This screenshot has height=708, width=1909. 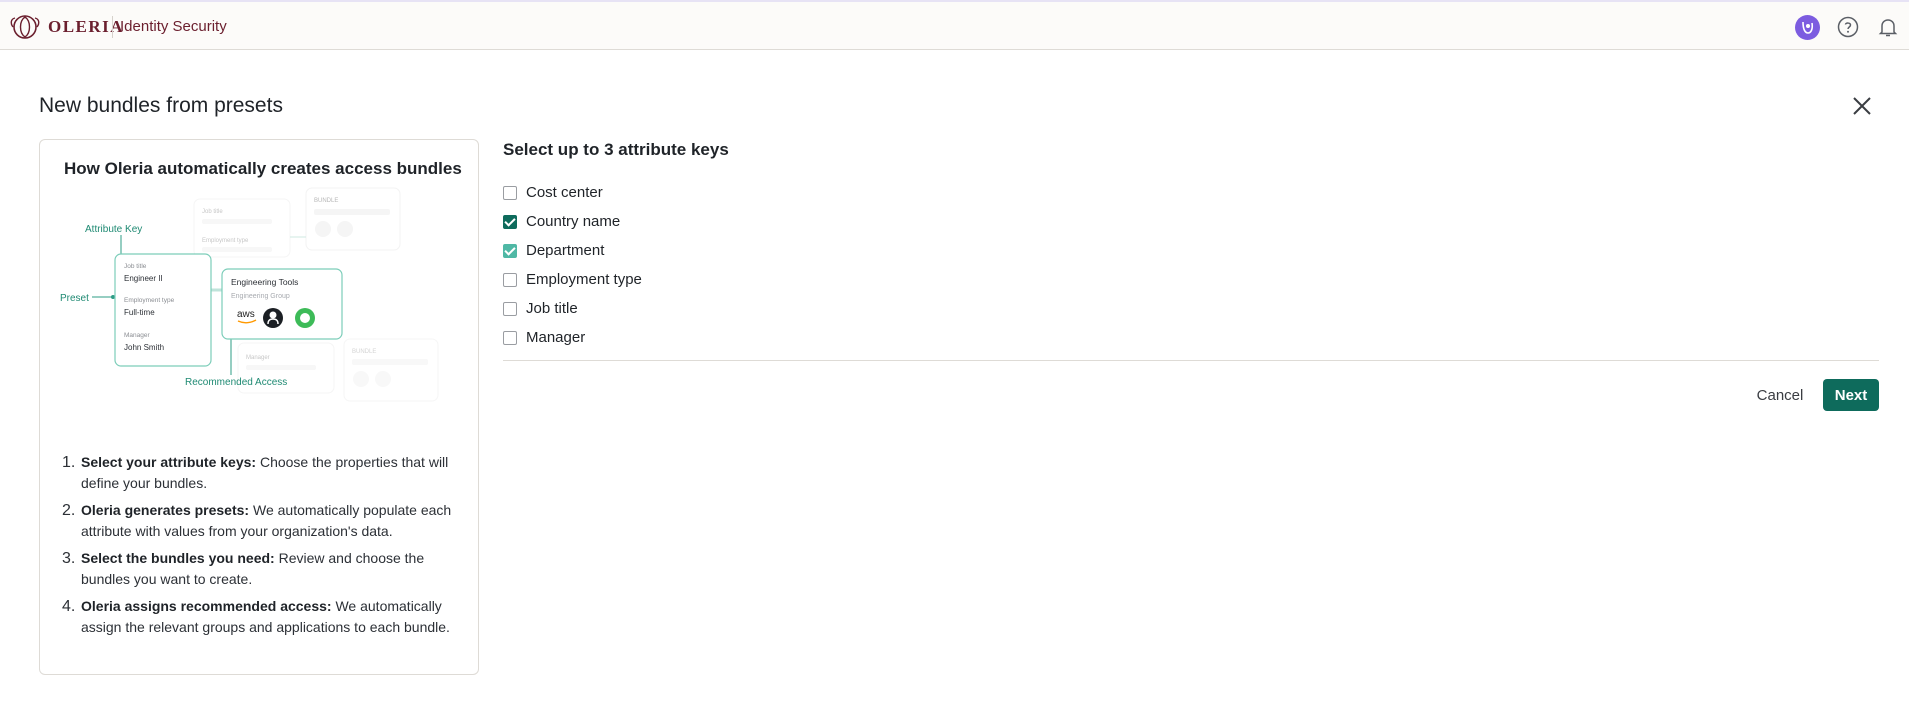 What do you see at coordinates (353, 219) in the screenshot?
I see `ghost-card-bundle: BUNDLE` at bounding box center [353, 219].